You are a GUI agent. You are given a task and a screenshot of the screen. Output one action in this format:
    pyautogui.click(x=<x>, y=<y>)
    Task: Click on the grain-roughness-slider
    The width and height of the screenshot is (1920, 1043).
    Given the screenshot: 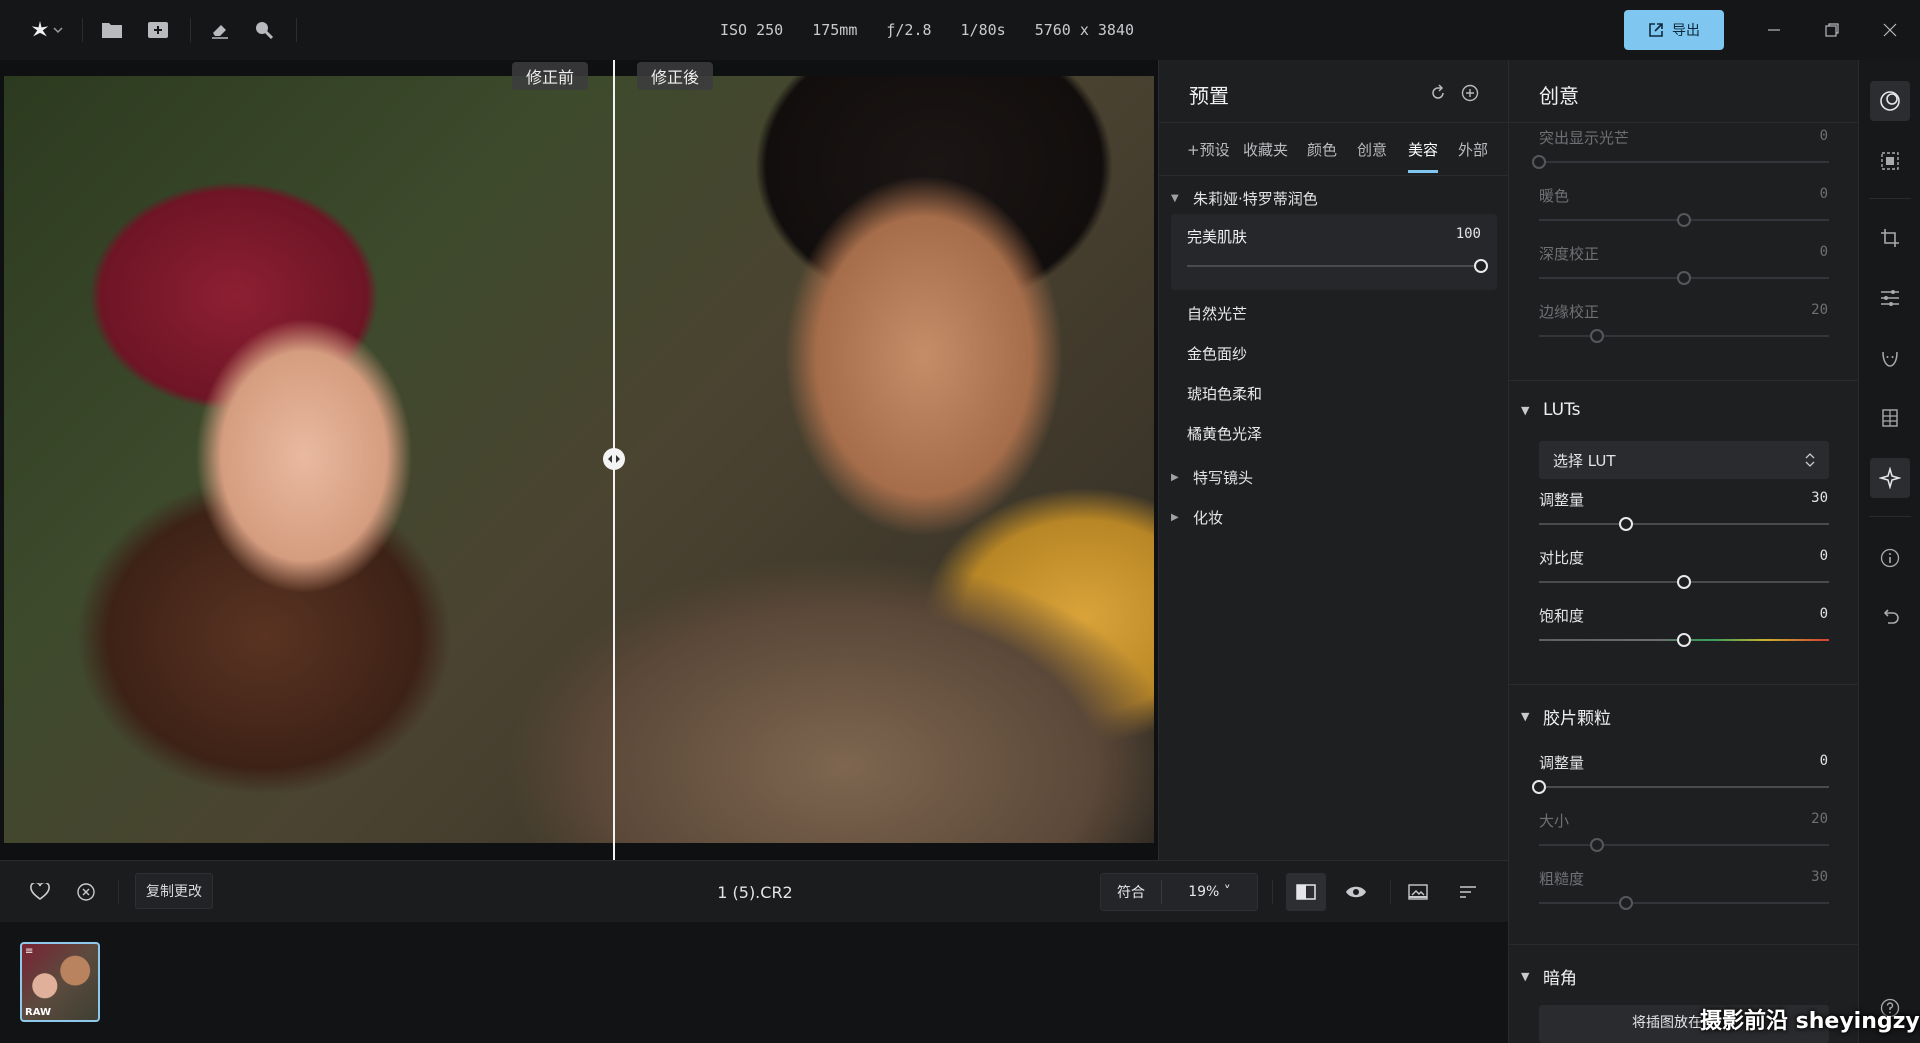 What is the action you would take?
    pyautogui.click(x=1684, y=903)
    